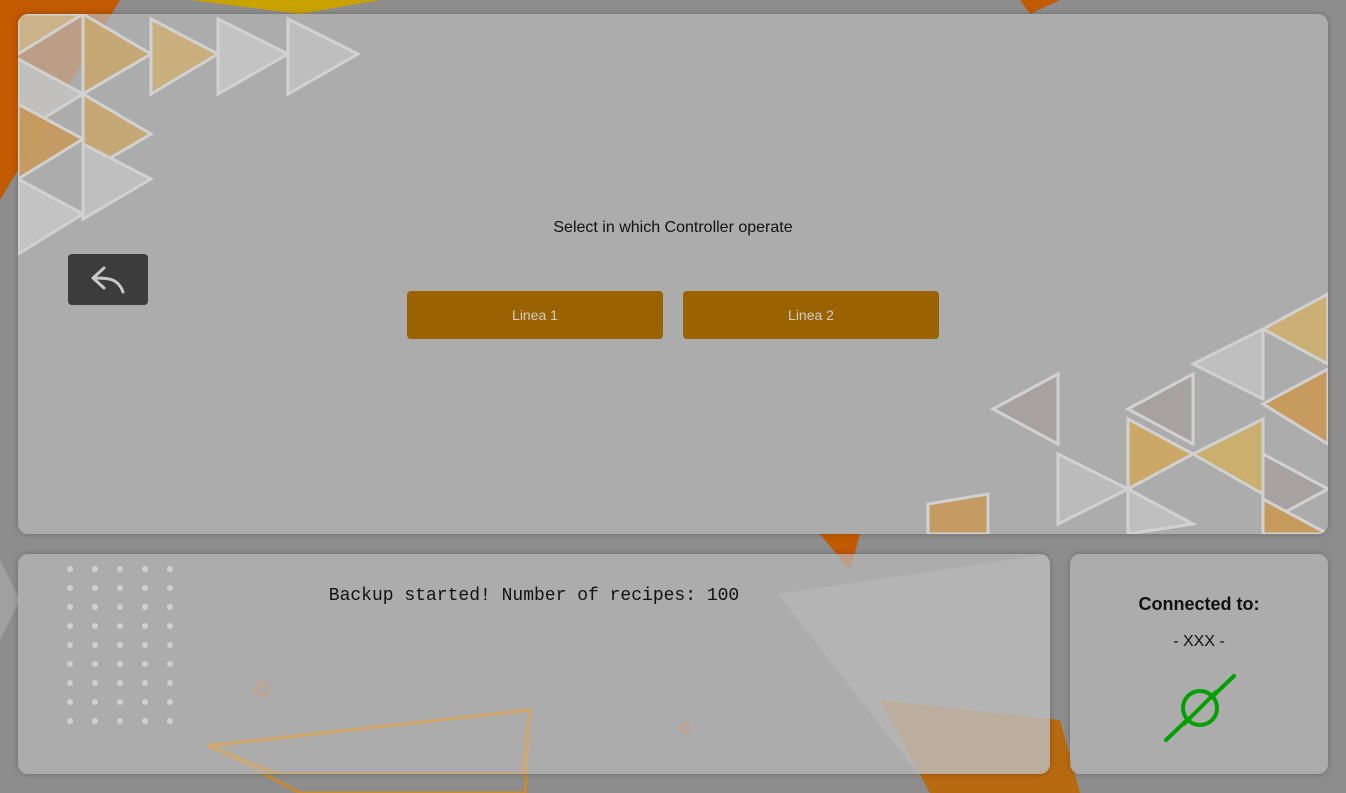  What do you see at coordinates (673, 227) in the screenshot?
I see `controller-select-prompt: Select in which Controller operate` at bounding box center [673, 227].